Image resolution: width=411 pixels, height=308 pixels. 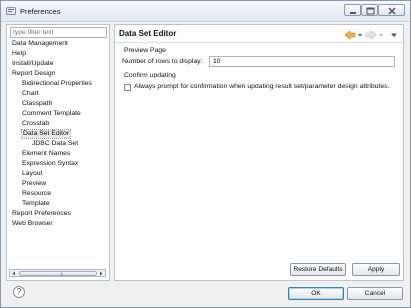 What do you see at coordinates (316, 293) in the screenshot?
I see `ok-button: OK` at bounding box center [316, 293].